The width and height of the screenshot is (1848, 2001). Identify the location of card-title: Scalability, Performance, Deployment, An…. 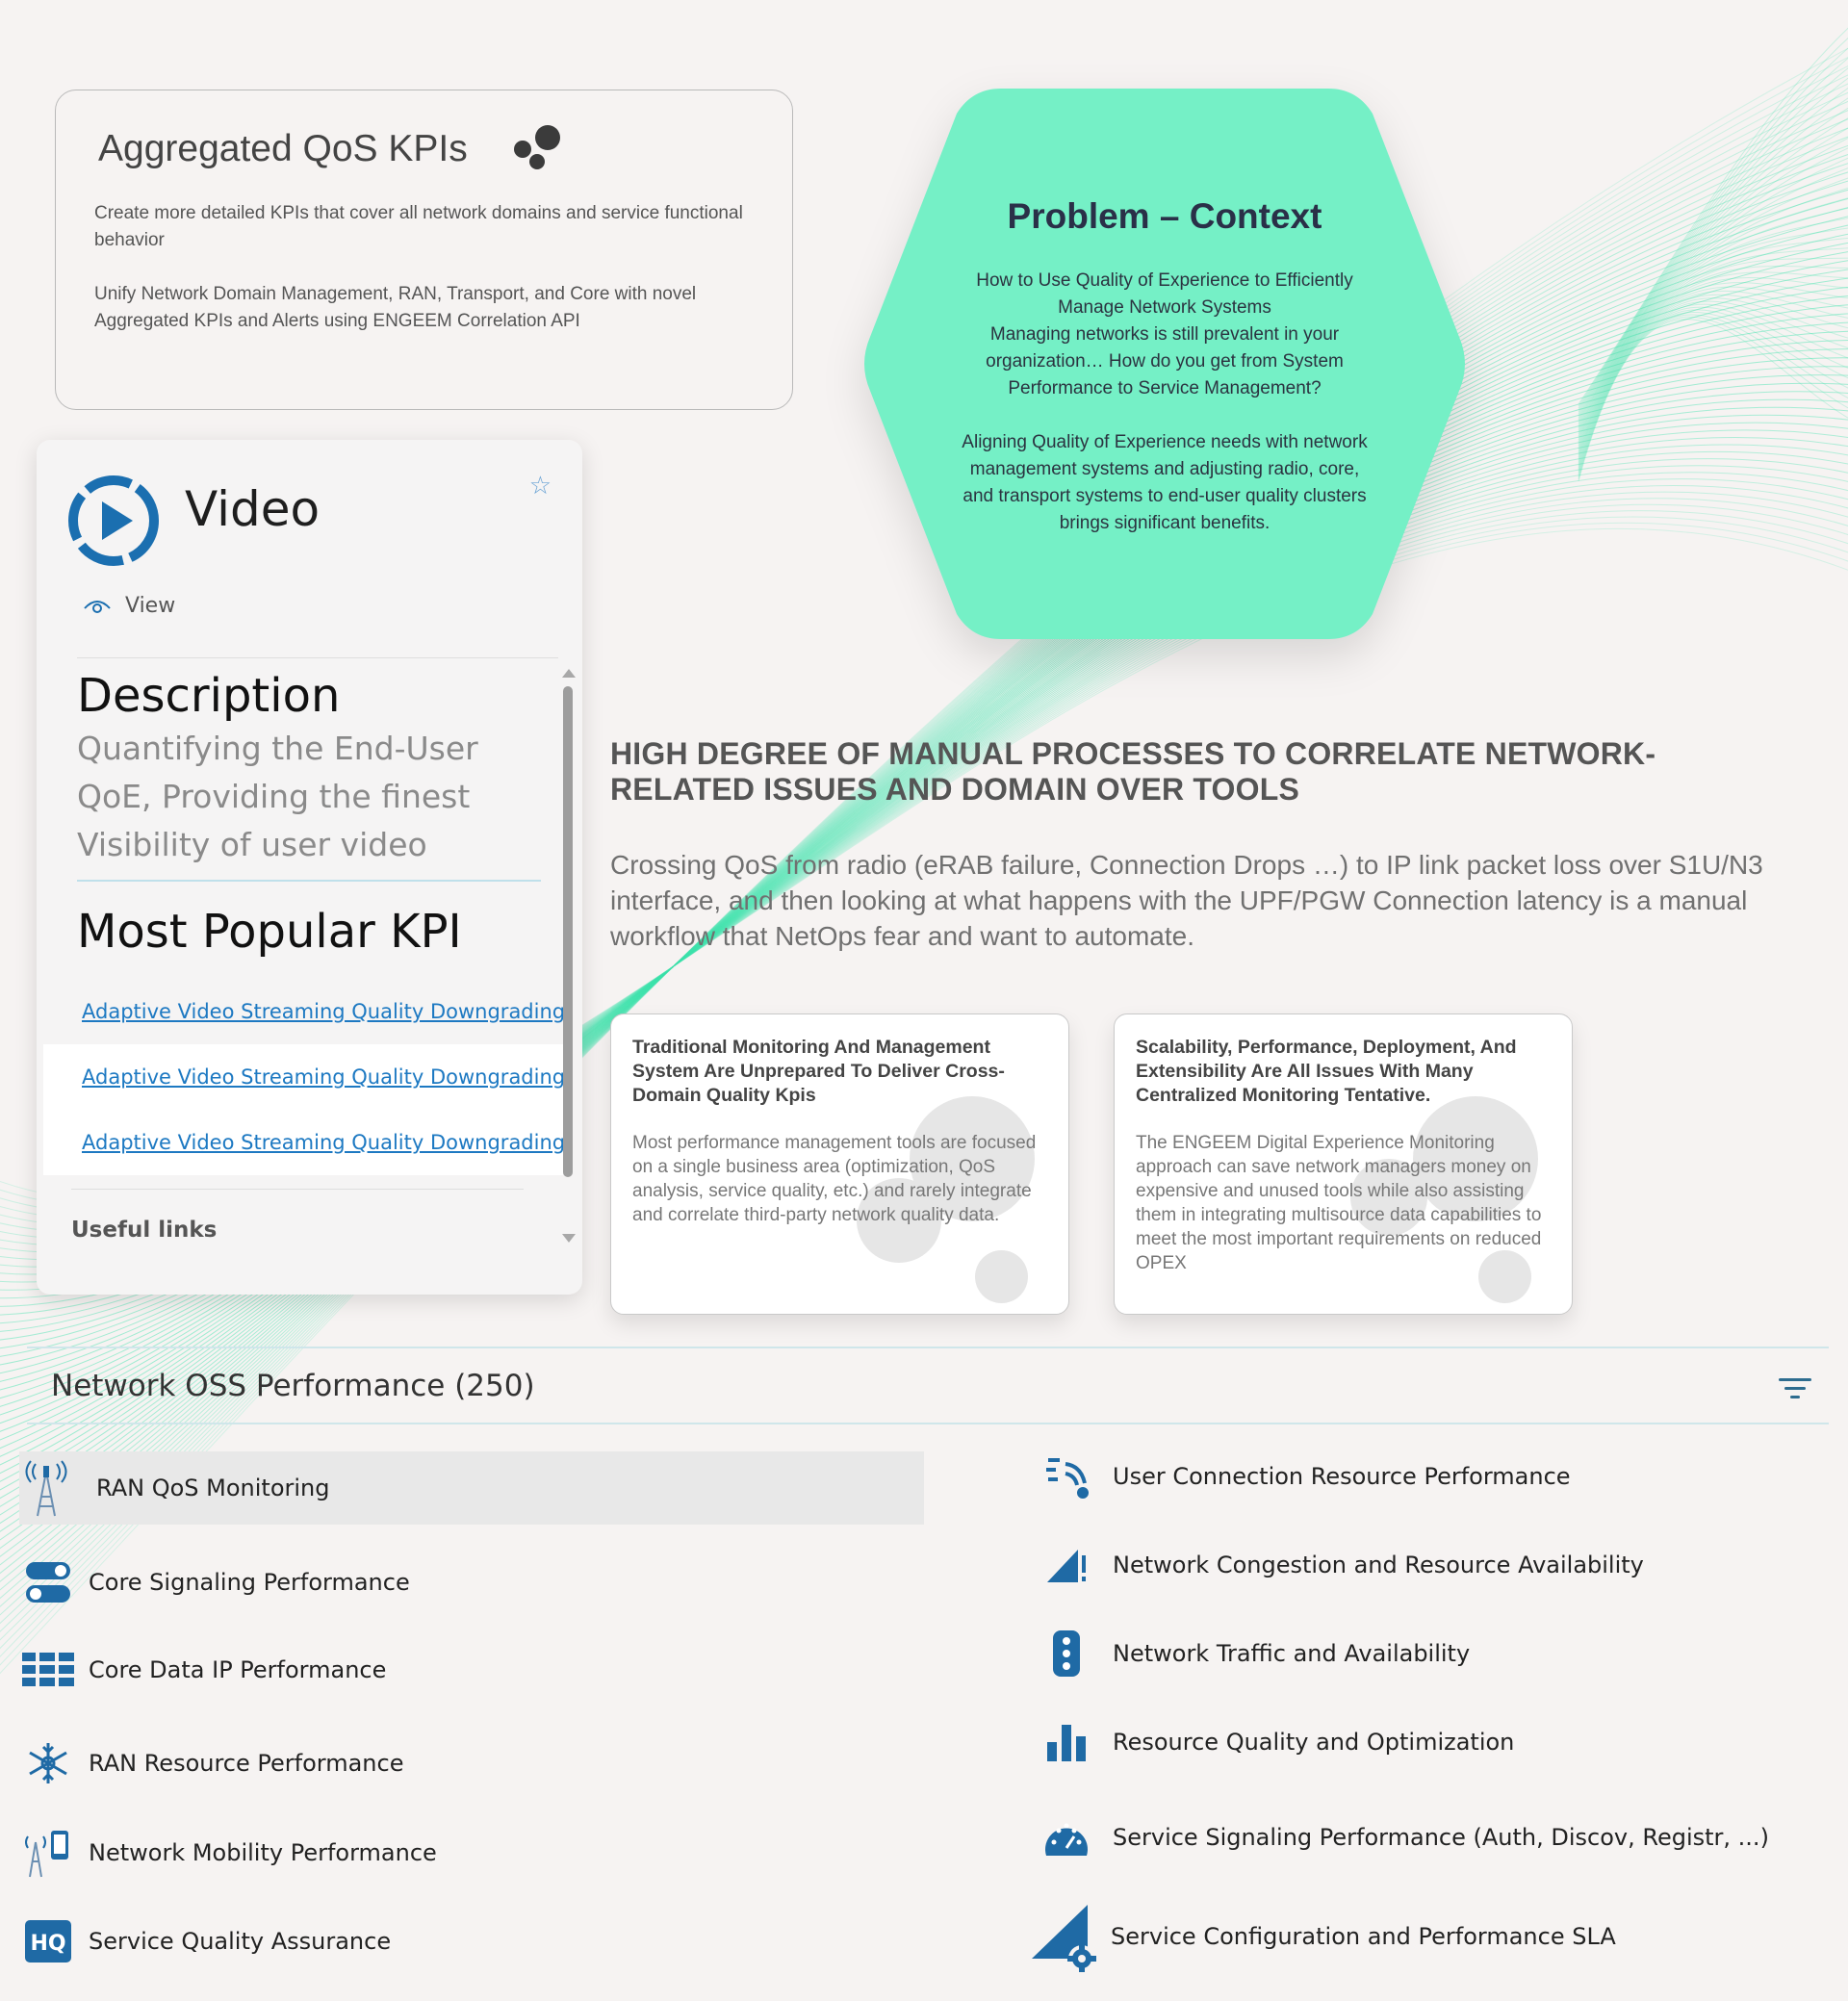
(1326, 1072).